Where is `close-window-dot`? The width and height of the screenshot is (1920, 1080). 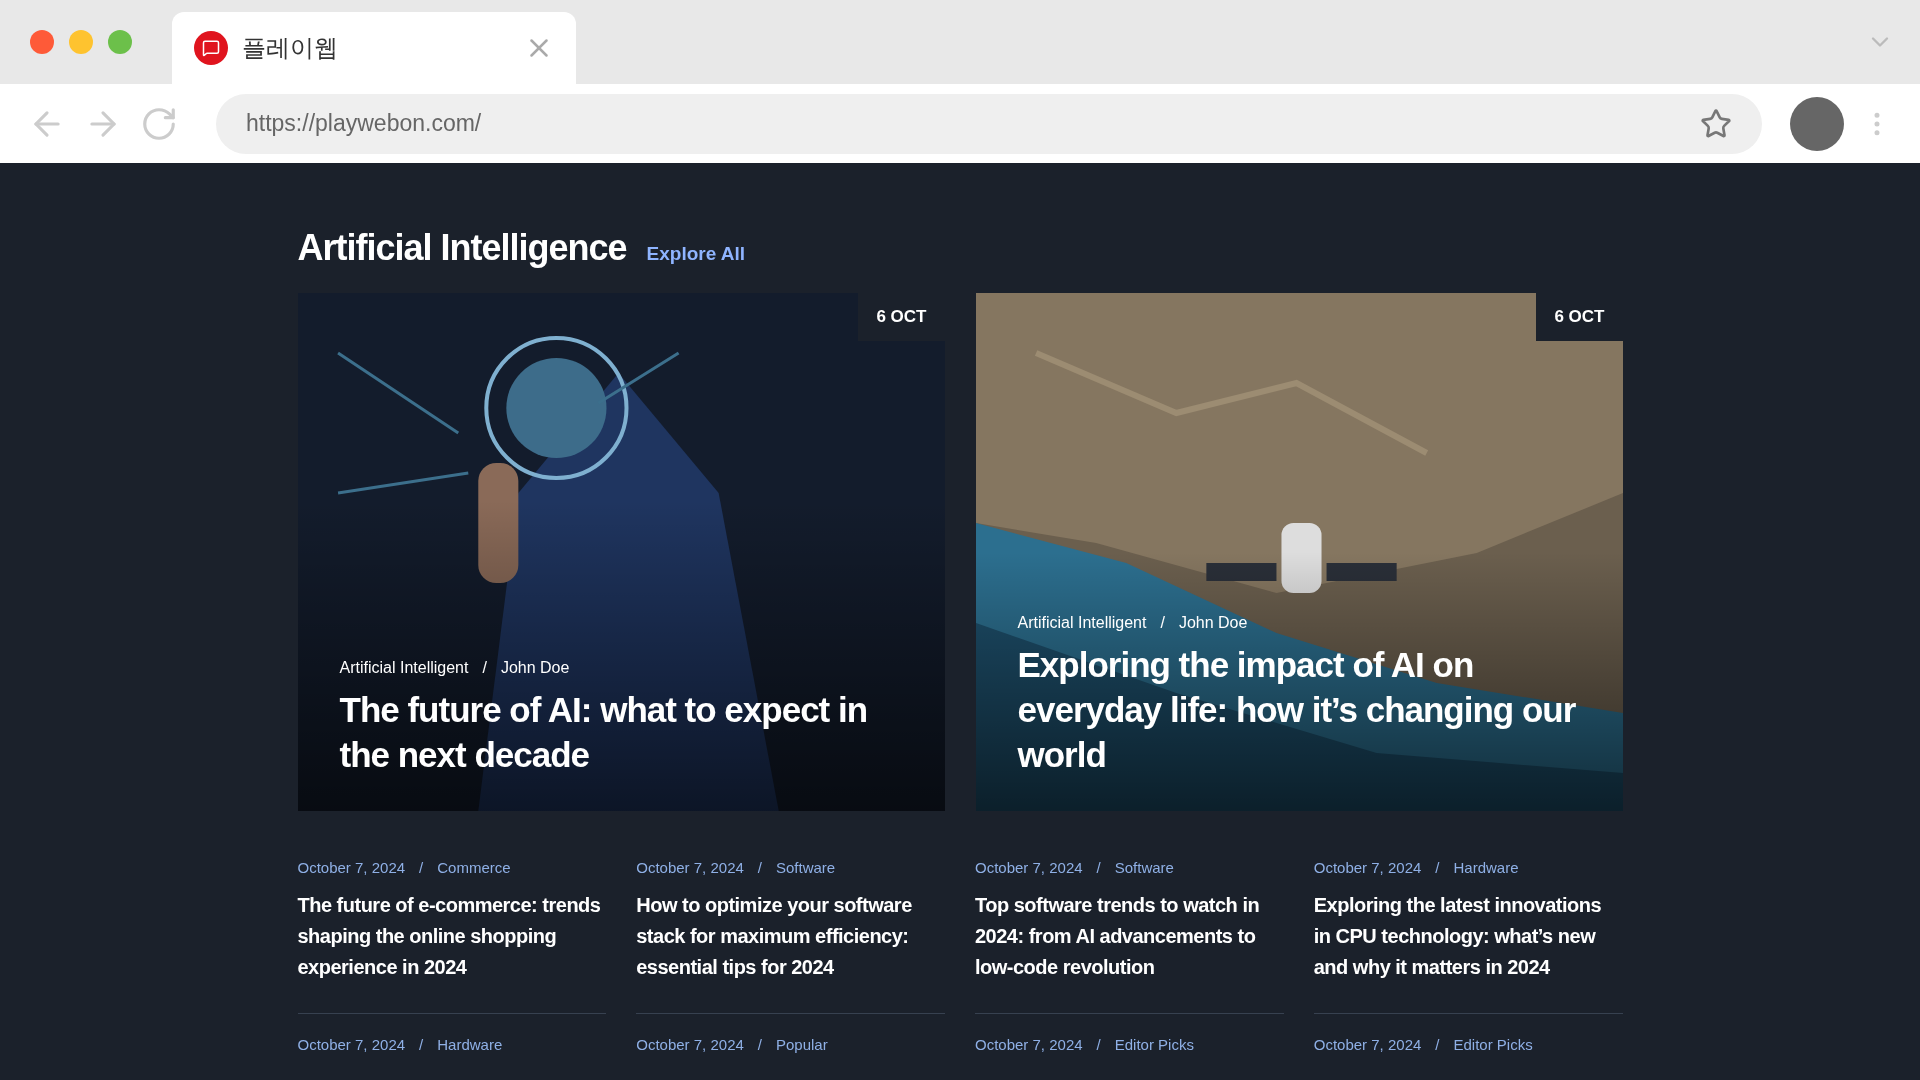
close-window-dot is located at coordinates (42, 42).